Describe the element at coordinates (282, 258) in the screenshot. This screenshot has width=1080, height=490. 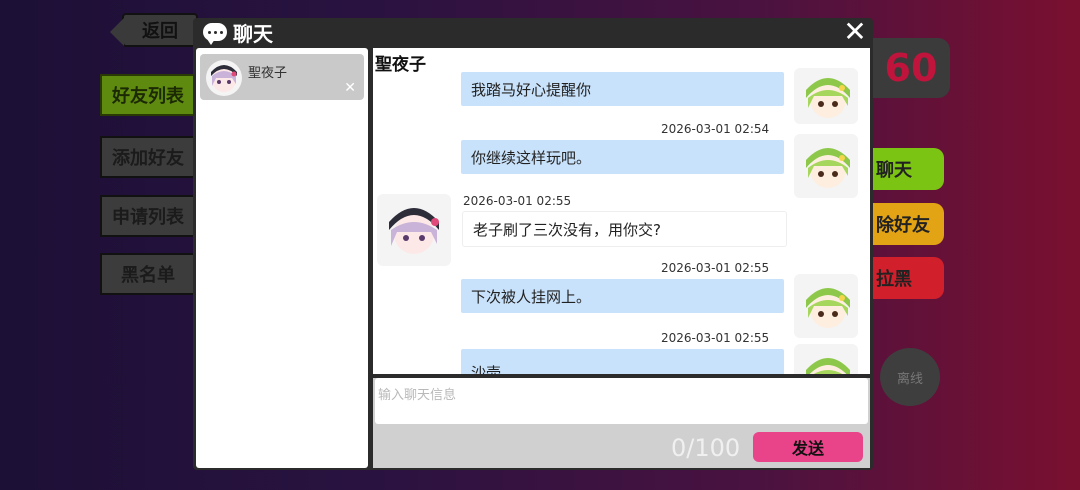
I see `friend-list: 聖夜子 ✕` at that location.